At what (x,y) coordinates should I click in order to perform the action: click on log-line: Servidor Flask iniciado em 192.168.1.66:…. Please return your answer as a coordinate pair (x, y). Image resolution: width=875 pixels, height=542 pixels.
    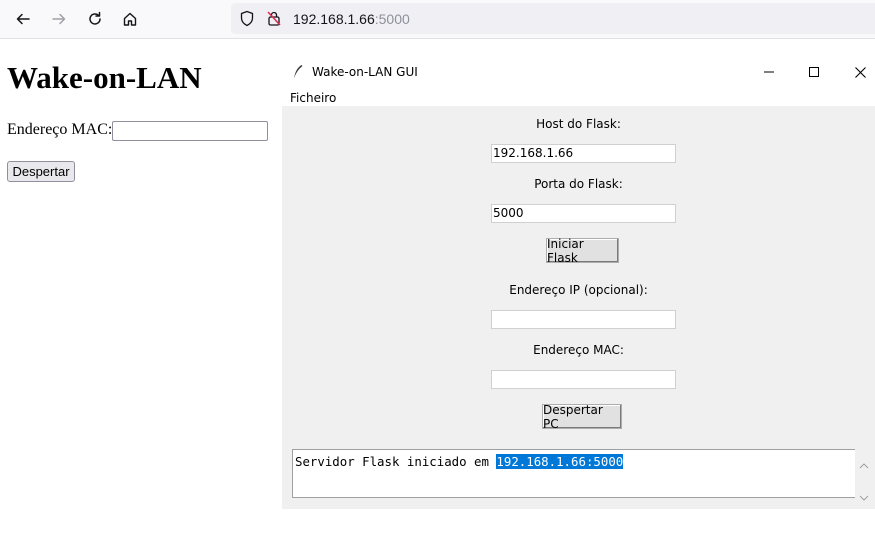
    Looking at the image, I should click on (459, 461).